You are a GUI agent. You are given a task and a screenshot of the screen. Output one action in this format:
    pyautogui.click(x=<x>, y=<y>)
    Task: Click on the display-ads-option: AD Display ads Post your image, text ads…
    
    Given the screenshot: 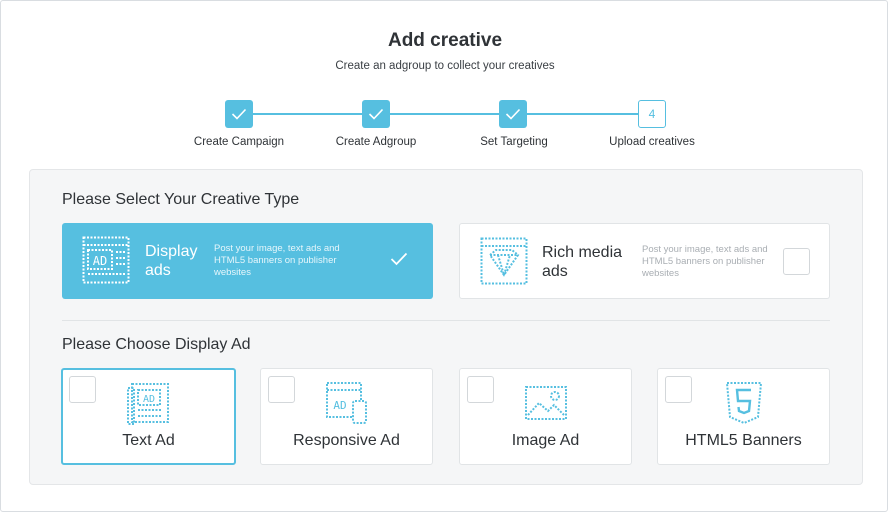 What is the action you would take?
    pyautogui.click(x=247, y=261)
    